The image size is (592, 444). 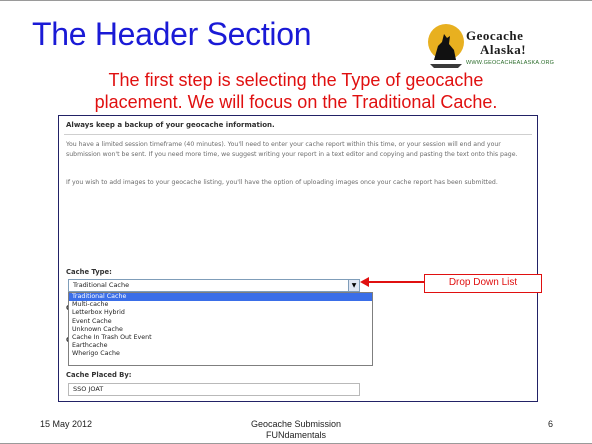 What do you see at coordinates (89, 272) in the screenshot?
I see `cache-type-label: Cache Type:` at bounding box center [89, 272].